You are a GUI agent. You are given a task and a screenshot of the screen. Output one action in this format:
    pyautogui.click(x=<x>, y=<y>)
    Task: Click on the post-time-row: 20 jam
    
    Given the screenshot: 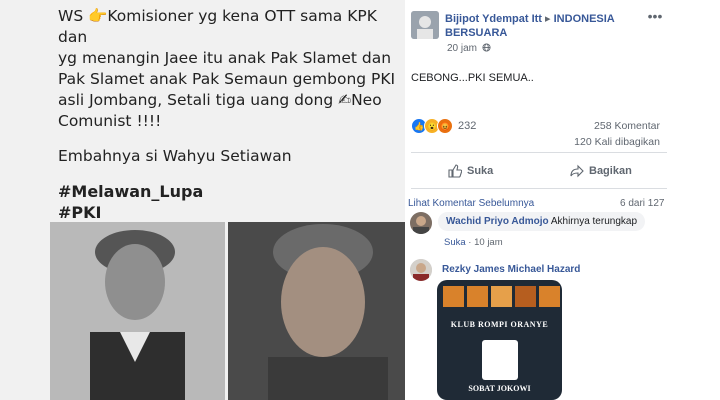 What is the action you would take?
    pyautogui.click(x=469, y=48)
    